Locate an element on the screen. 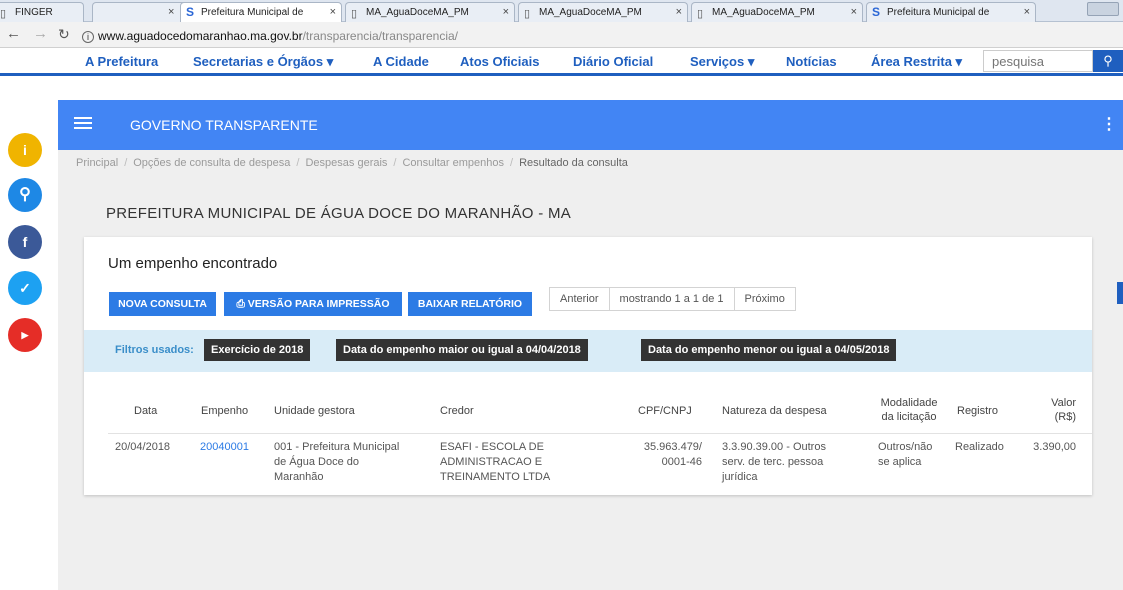 This screenshot has width=1123, height=590. results-heading: Um empenho encontrado is located at coordinates (193, 263).